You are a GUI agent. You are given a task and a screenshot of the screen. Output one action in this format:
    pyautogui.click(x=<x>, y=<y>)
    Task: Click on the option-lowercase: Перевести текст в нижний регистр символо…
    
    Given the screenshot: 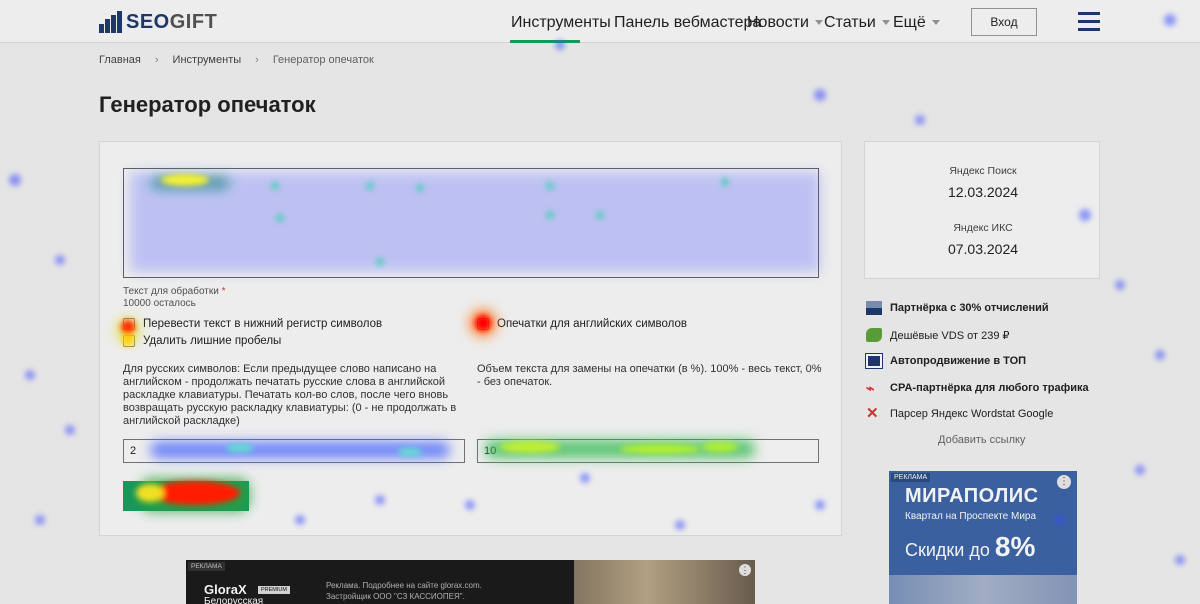 What is the action you would take?
    pyautogui.click(x=252, y=324)
    